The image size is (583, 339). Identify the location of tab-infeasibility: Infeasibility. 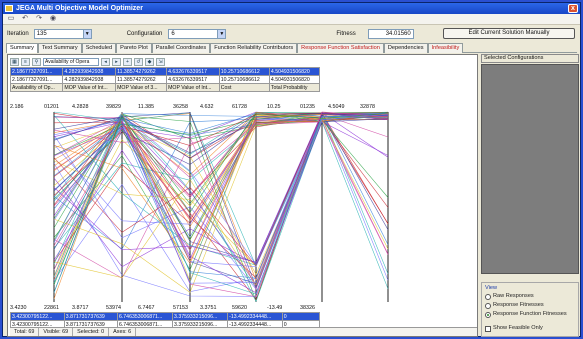
(445, 48).